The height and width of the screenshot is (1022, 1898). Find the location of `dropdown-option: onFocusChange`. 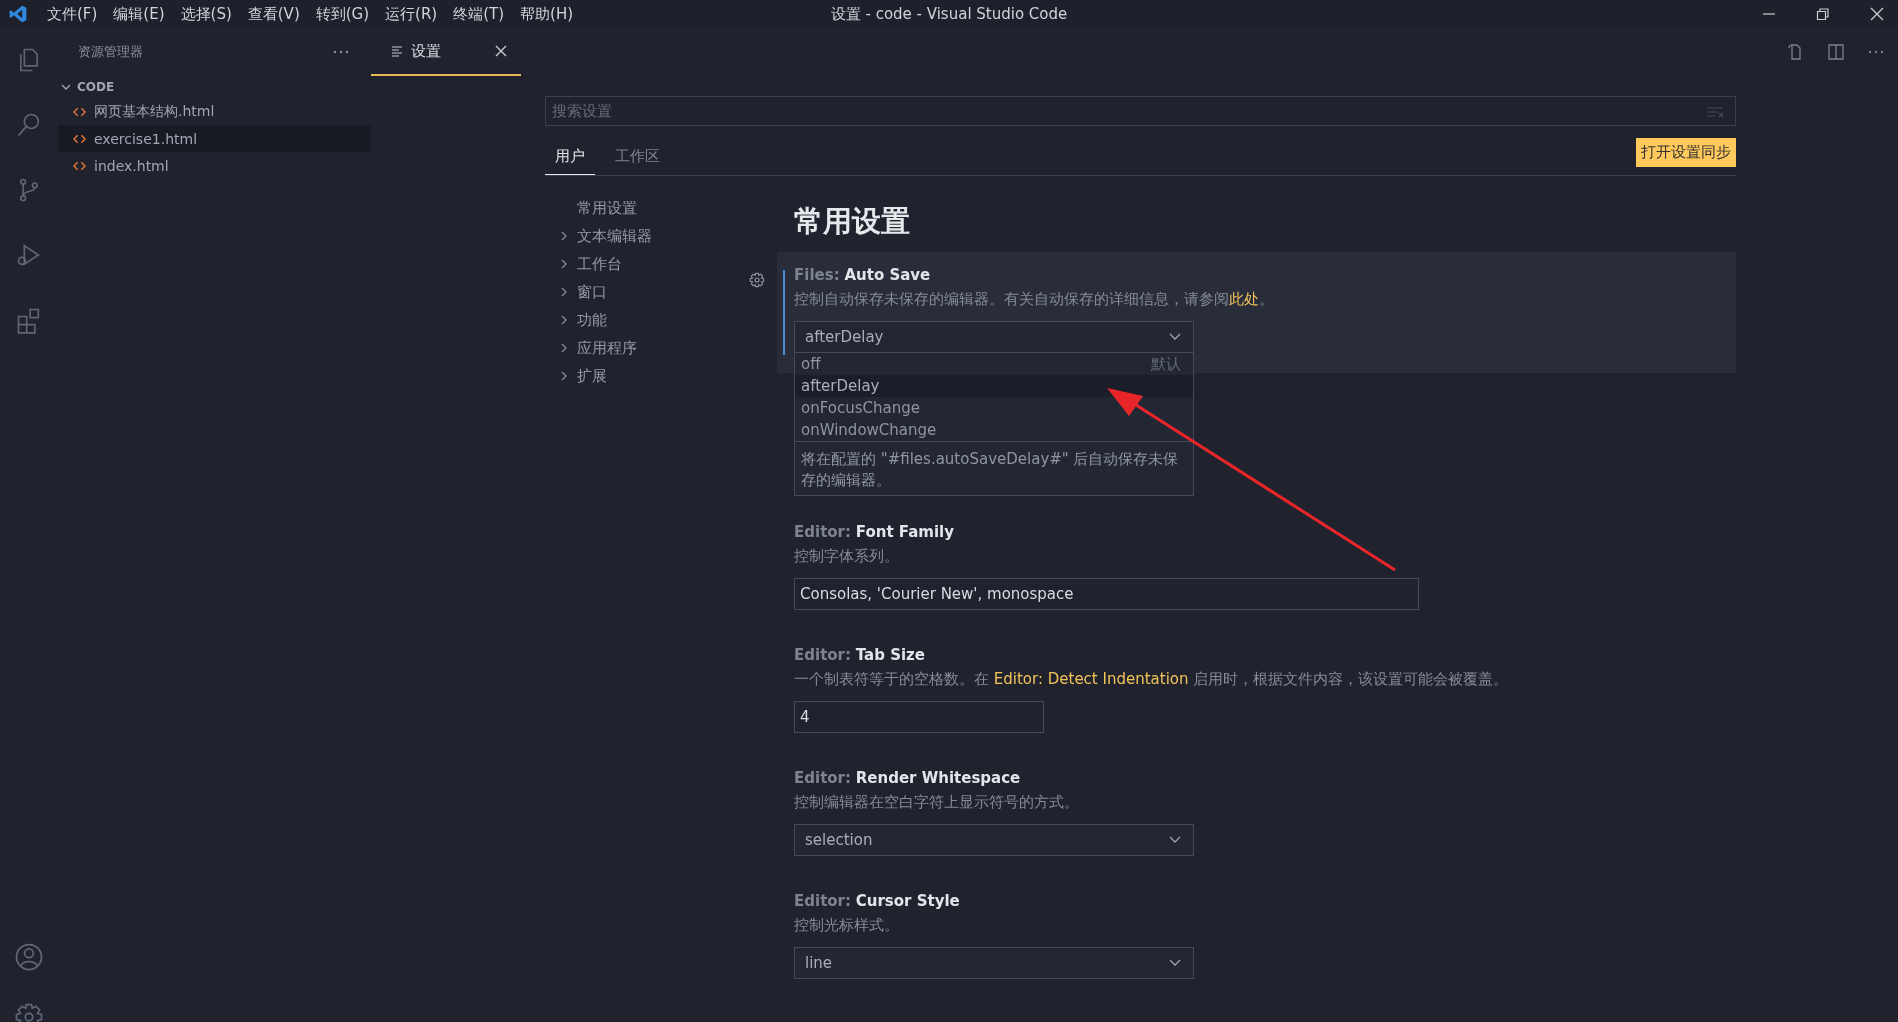

dropdown-option: onFocusChange is located at coordinates (994, 408).